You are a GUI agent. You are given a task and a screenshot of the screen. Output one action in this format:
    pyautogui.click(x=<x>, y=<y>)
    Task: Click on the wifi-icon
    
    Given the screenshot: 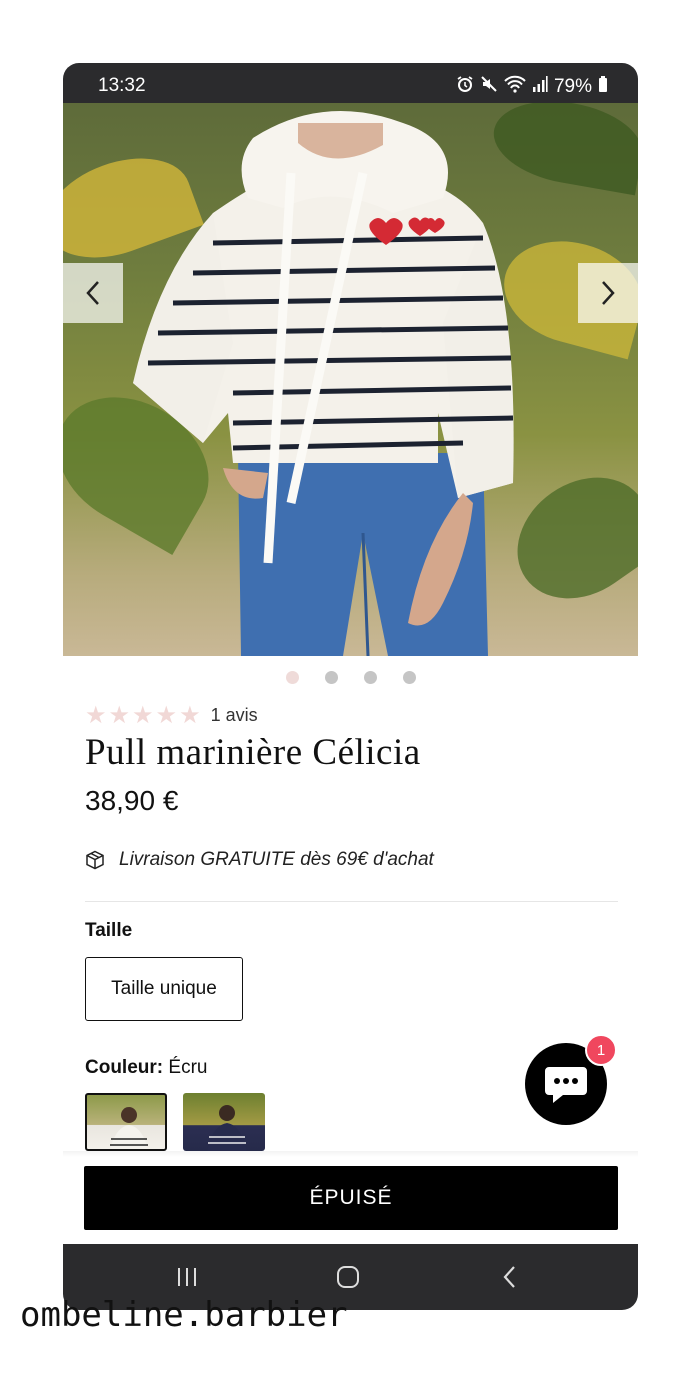 What is the action you would take?
    pyautogui.click(x=515, y=87)
    